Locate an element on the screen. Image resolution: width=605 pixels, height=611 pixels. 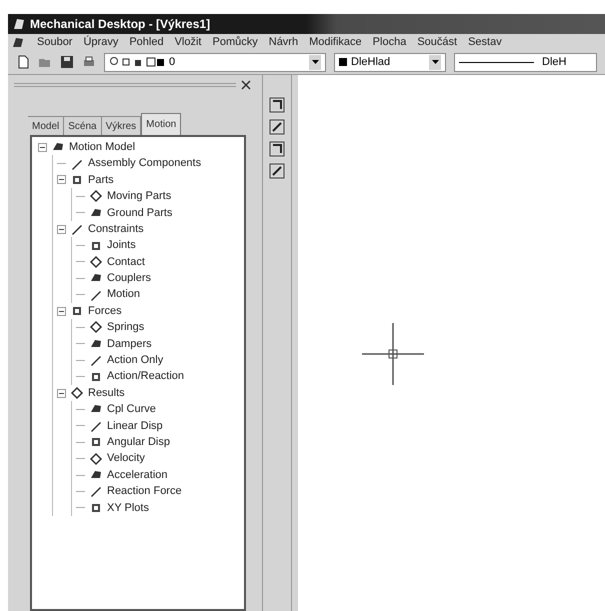
layer-dropdown: 0 is located at coordinates (215, 62).